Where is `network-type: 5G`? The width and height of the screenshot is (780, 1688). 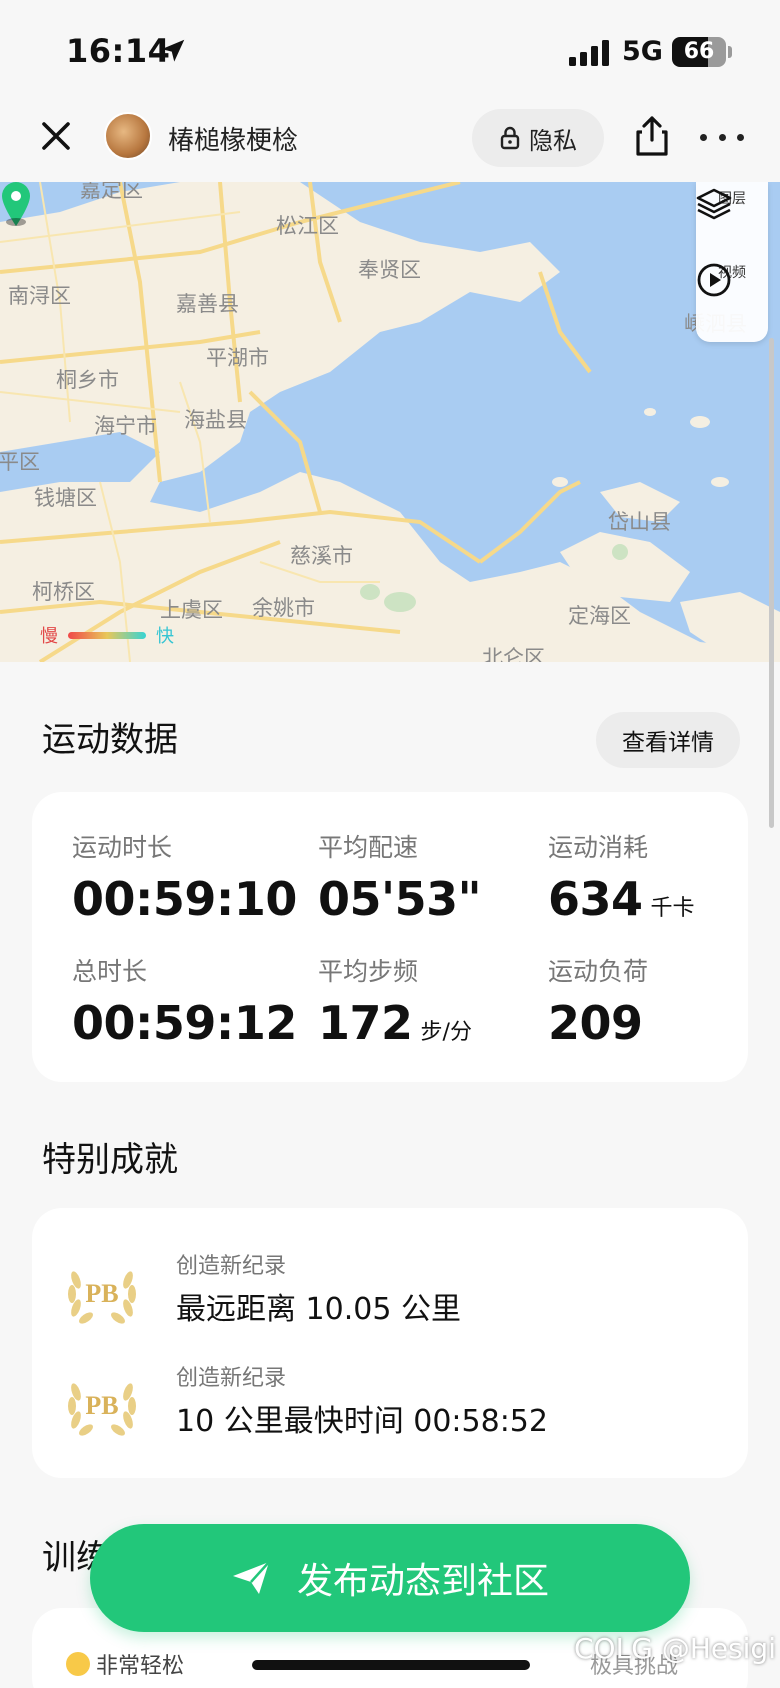
network-type: 5G is located at coordinates (642, 51).